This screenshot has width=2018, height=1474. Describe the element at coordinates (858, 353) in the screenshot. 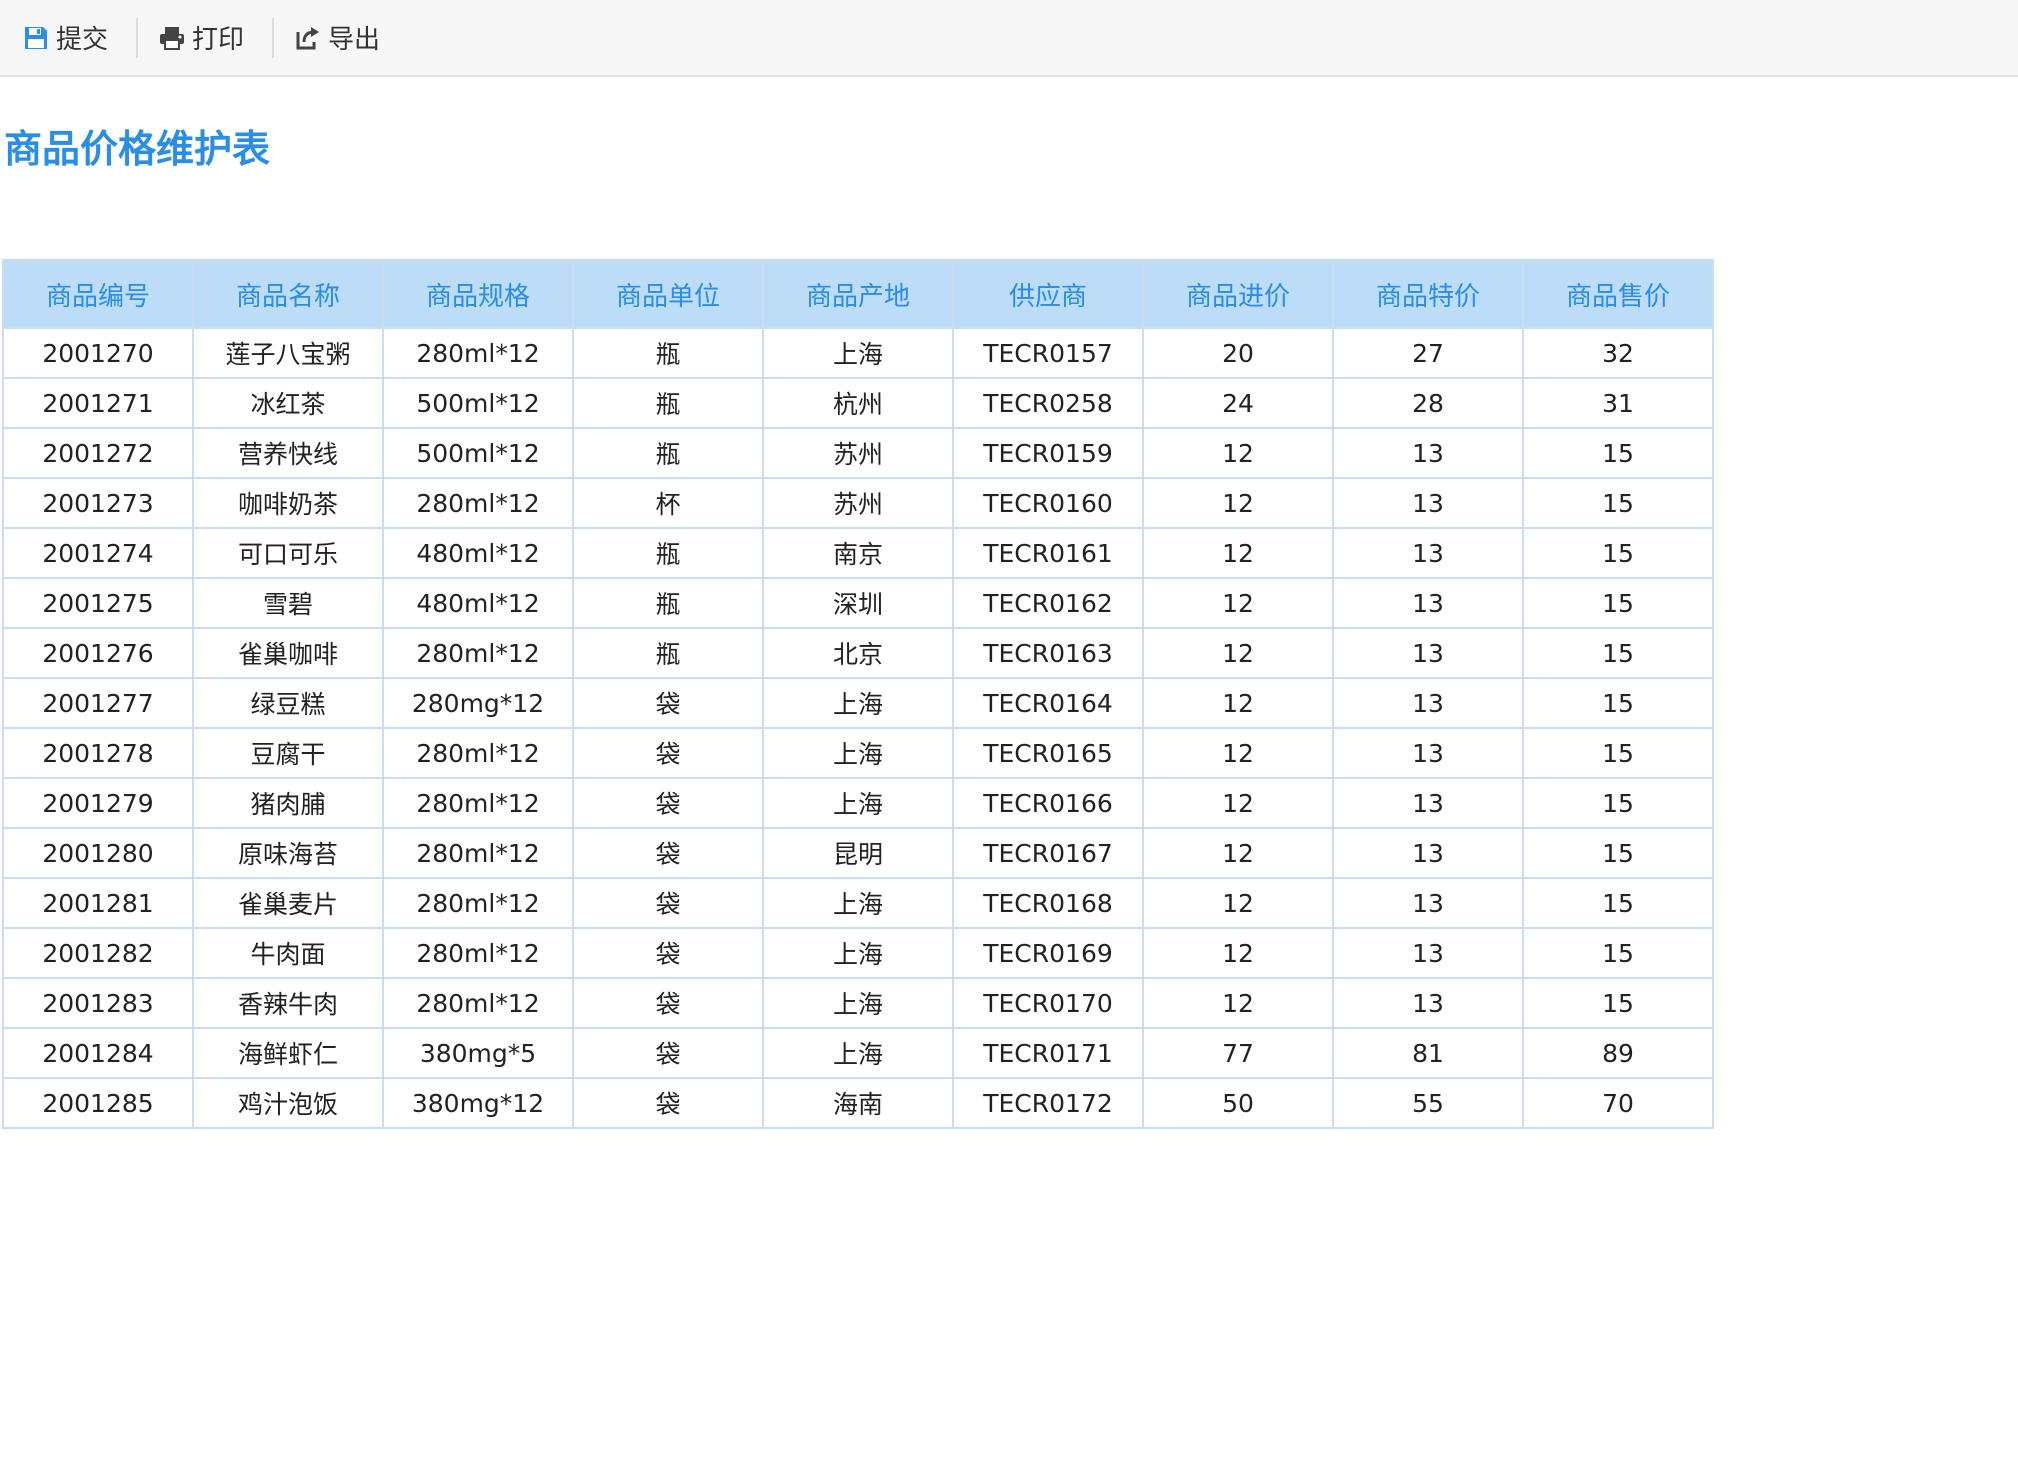

I see `table-row: 2001270 莲子八宝粥 280ml*12 瓶上海 TECR0157 20 27 32` at that location.